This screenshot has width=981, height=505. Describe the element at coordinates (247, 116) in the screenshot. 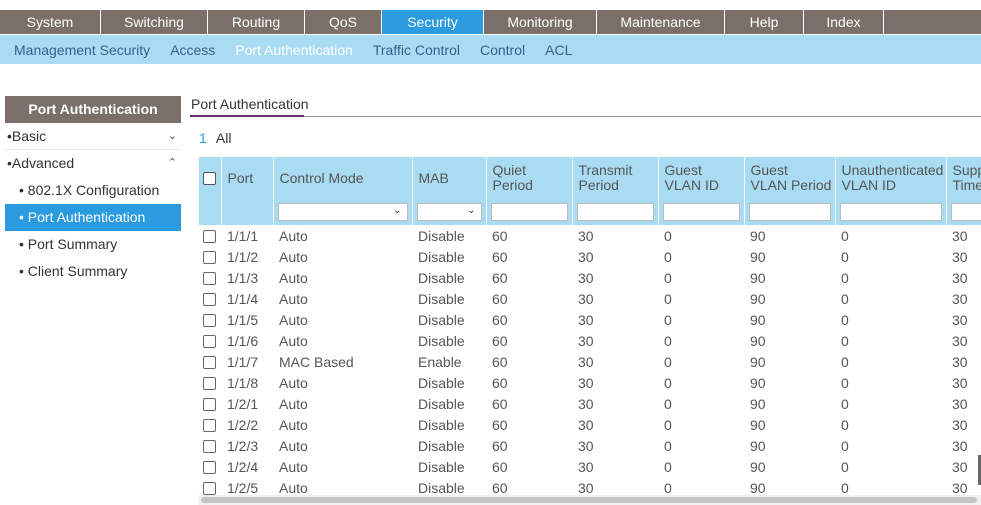

I see `title-underline-active` at that location.